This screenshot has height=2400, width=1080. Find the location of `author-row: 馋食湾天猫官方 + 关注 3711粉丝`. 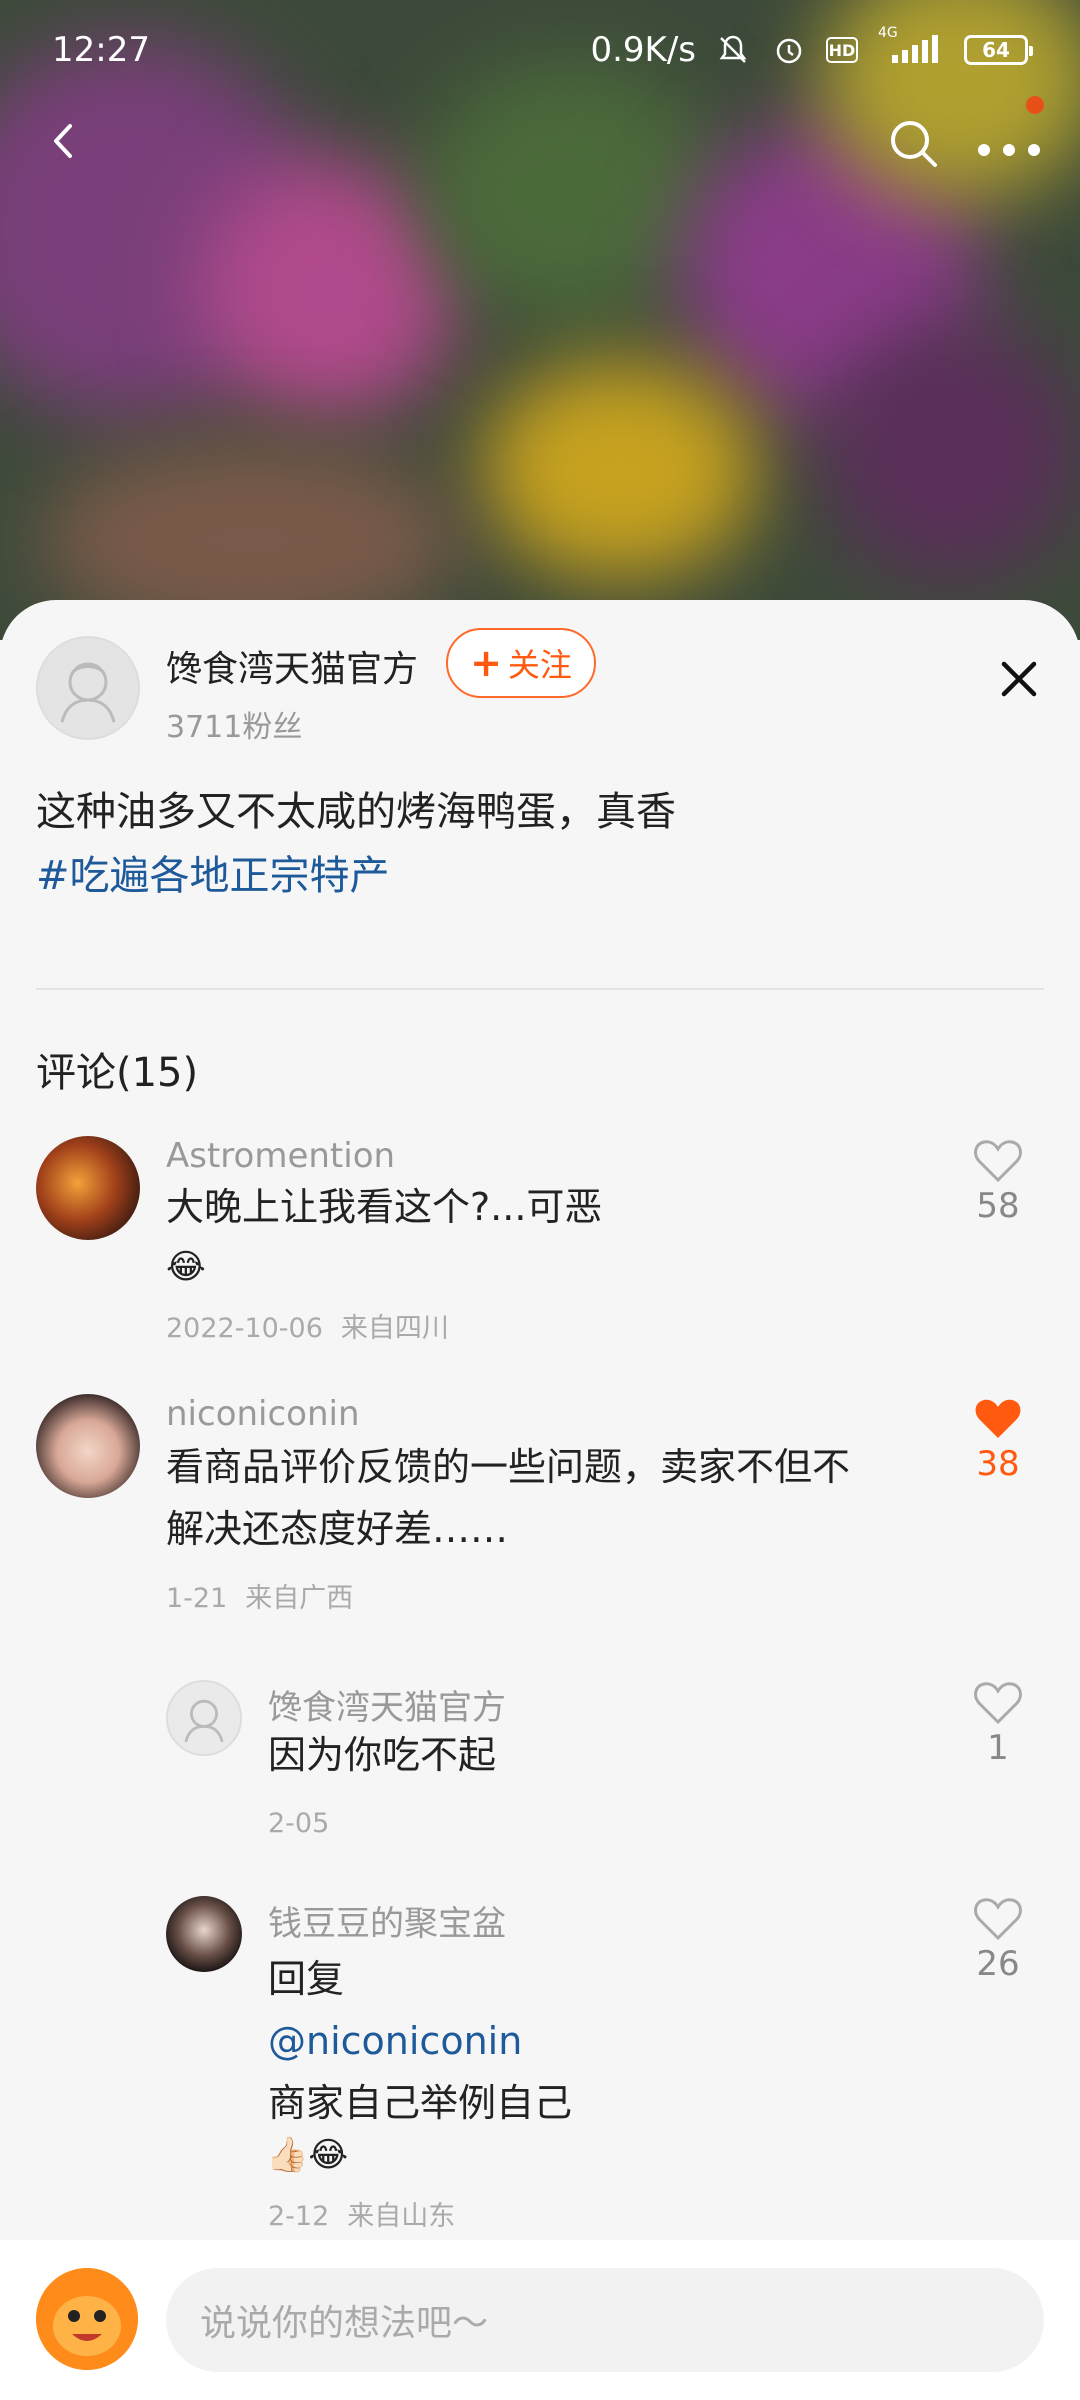

author-row: 馋食湾天猫官方 + 关注 3711粉丝 is located at coordinates (540, 687).